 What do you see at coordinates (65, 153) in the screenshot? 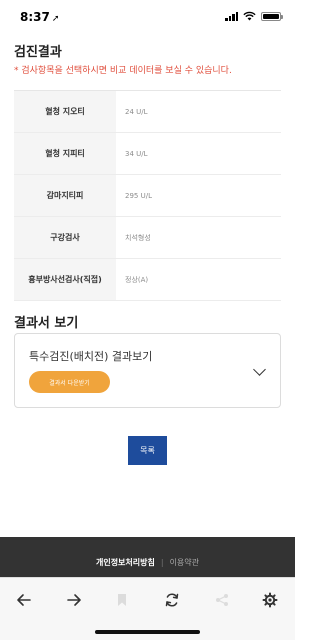
I see `exam-label: 혈청 지피티` at bounding box center [65, 153].